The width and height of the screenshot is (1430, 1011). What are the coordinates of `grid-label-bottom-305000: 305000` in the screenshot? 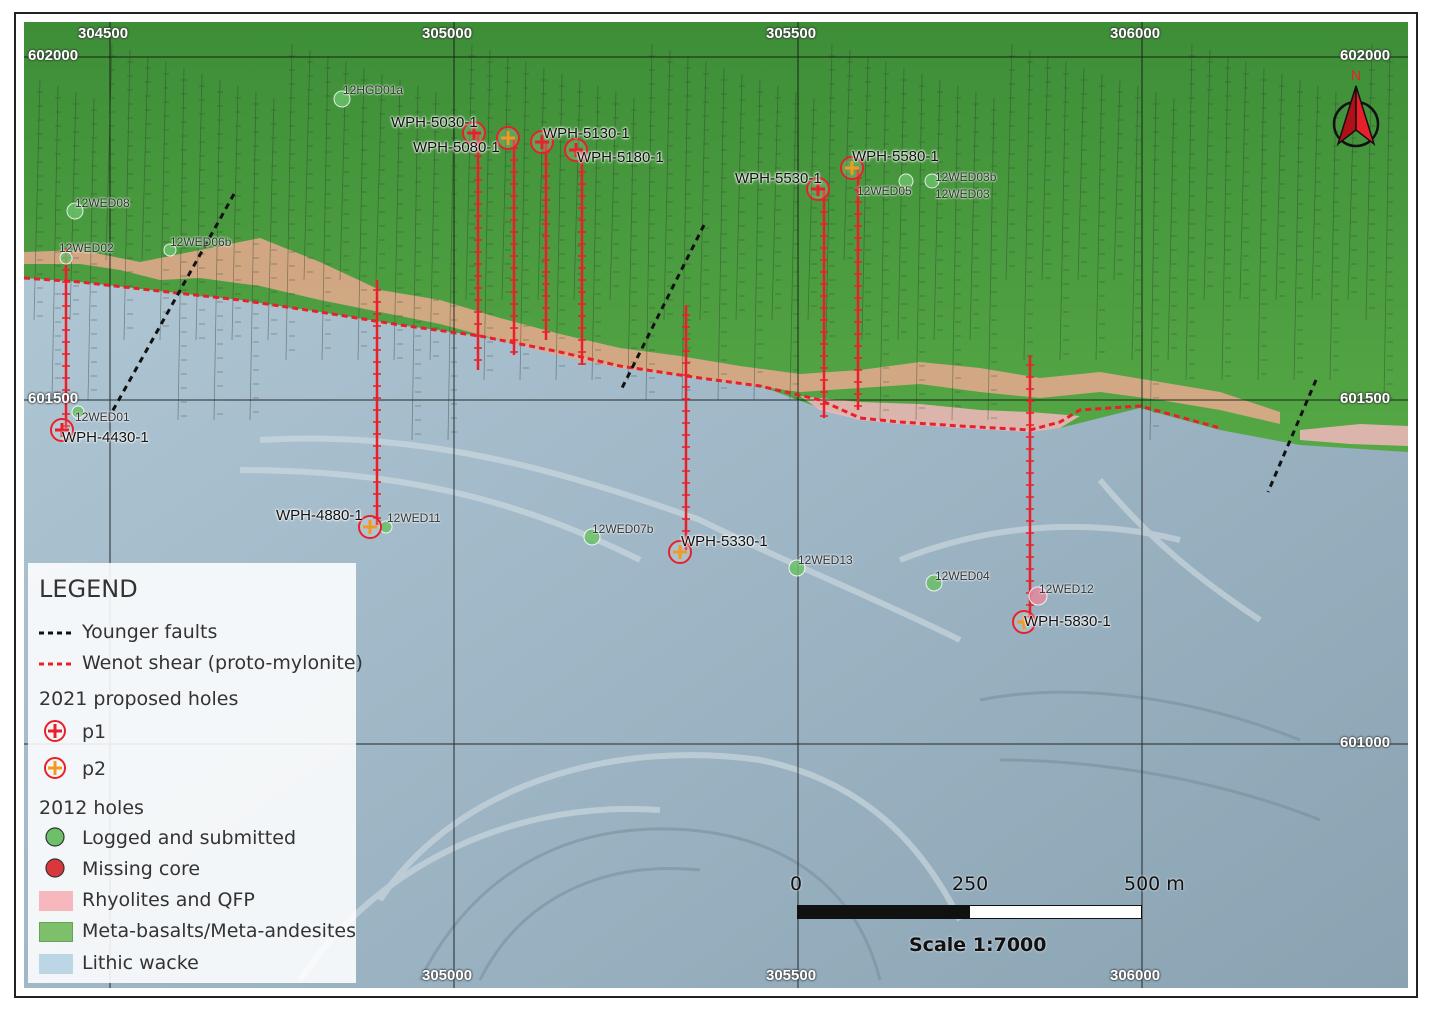 It's located at (447, 975).